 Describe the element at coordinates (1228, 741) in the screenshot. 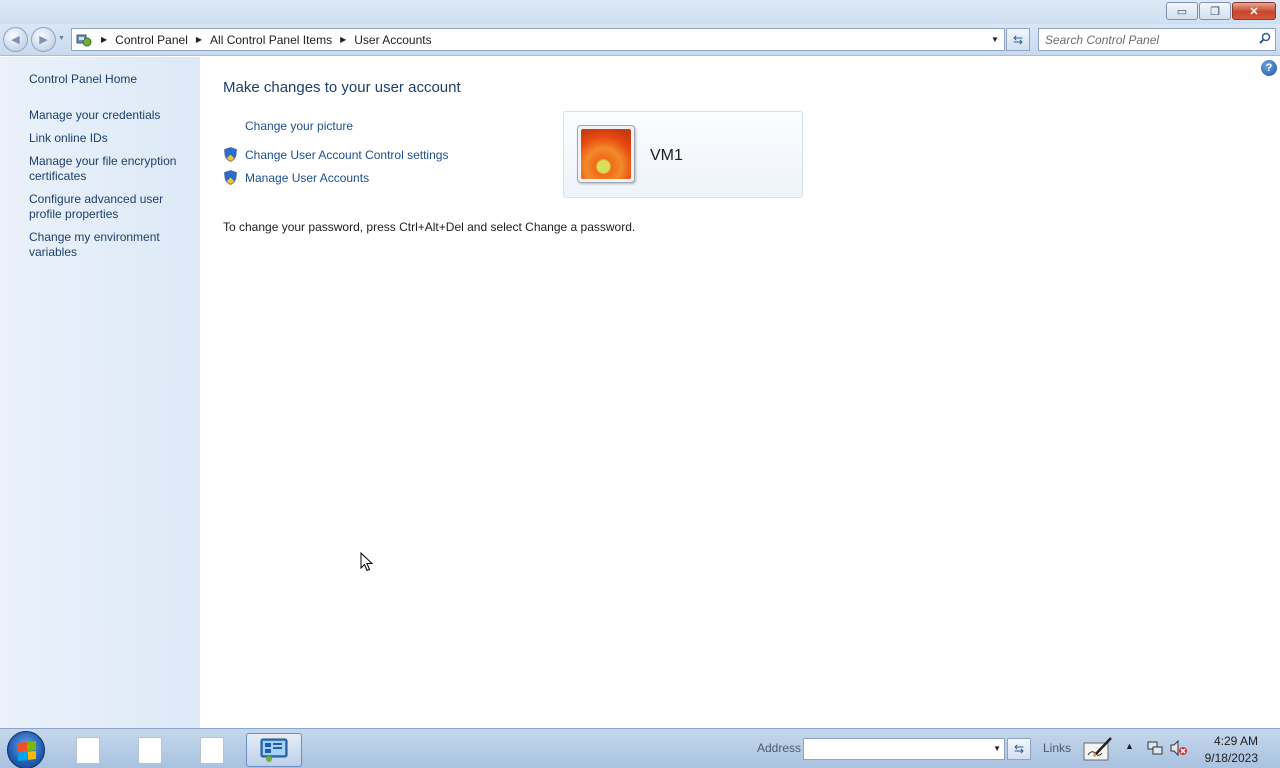

I see `clock-time: 4:29 AM` at that location.